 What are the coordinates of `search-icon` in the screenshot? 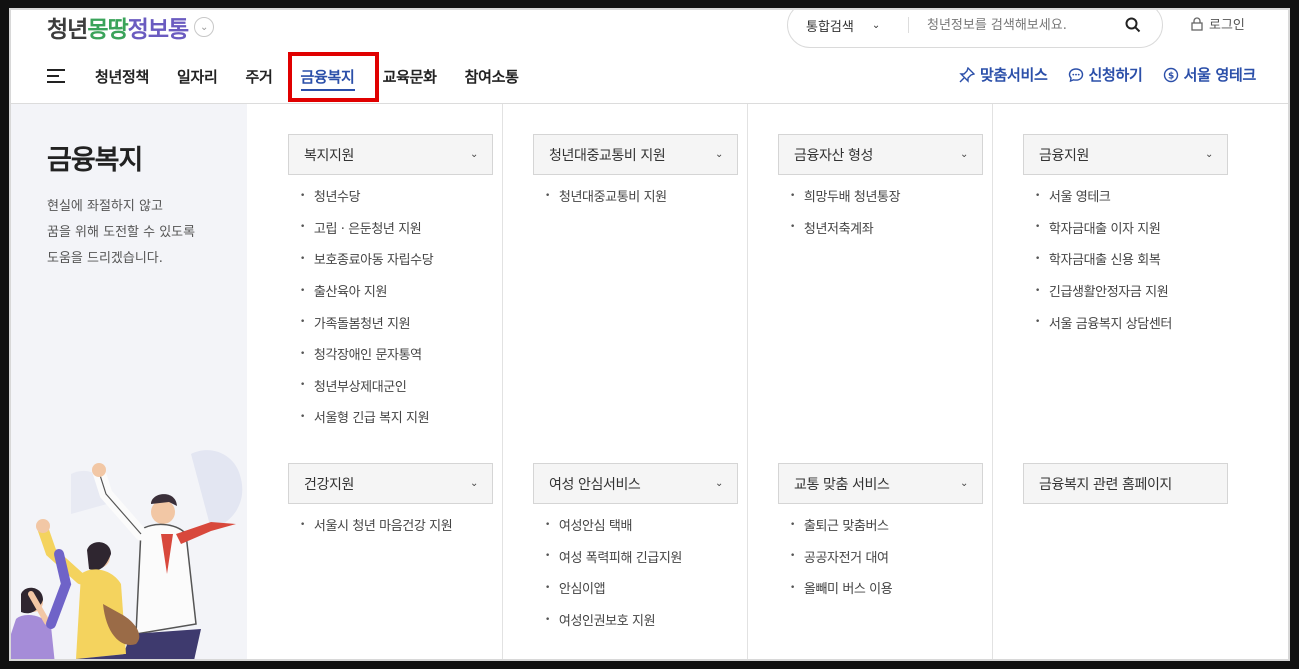 It's located at (1133, 25).